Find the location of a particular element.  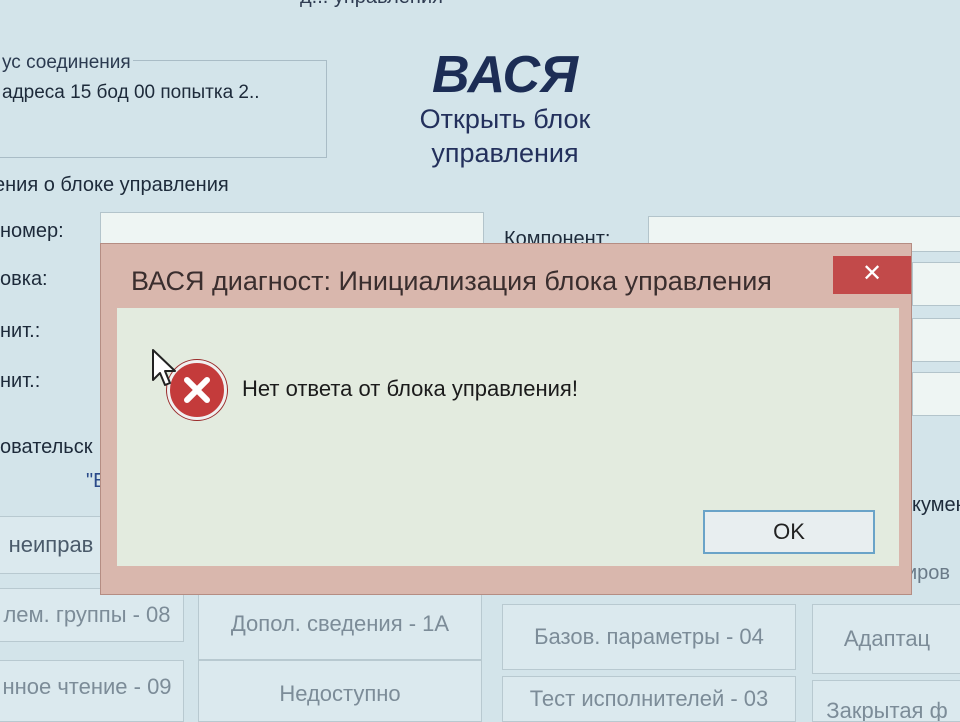

tile-reading-09: нное чтение - 09 is located at coordinates (92, 691).